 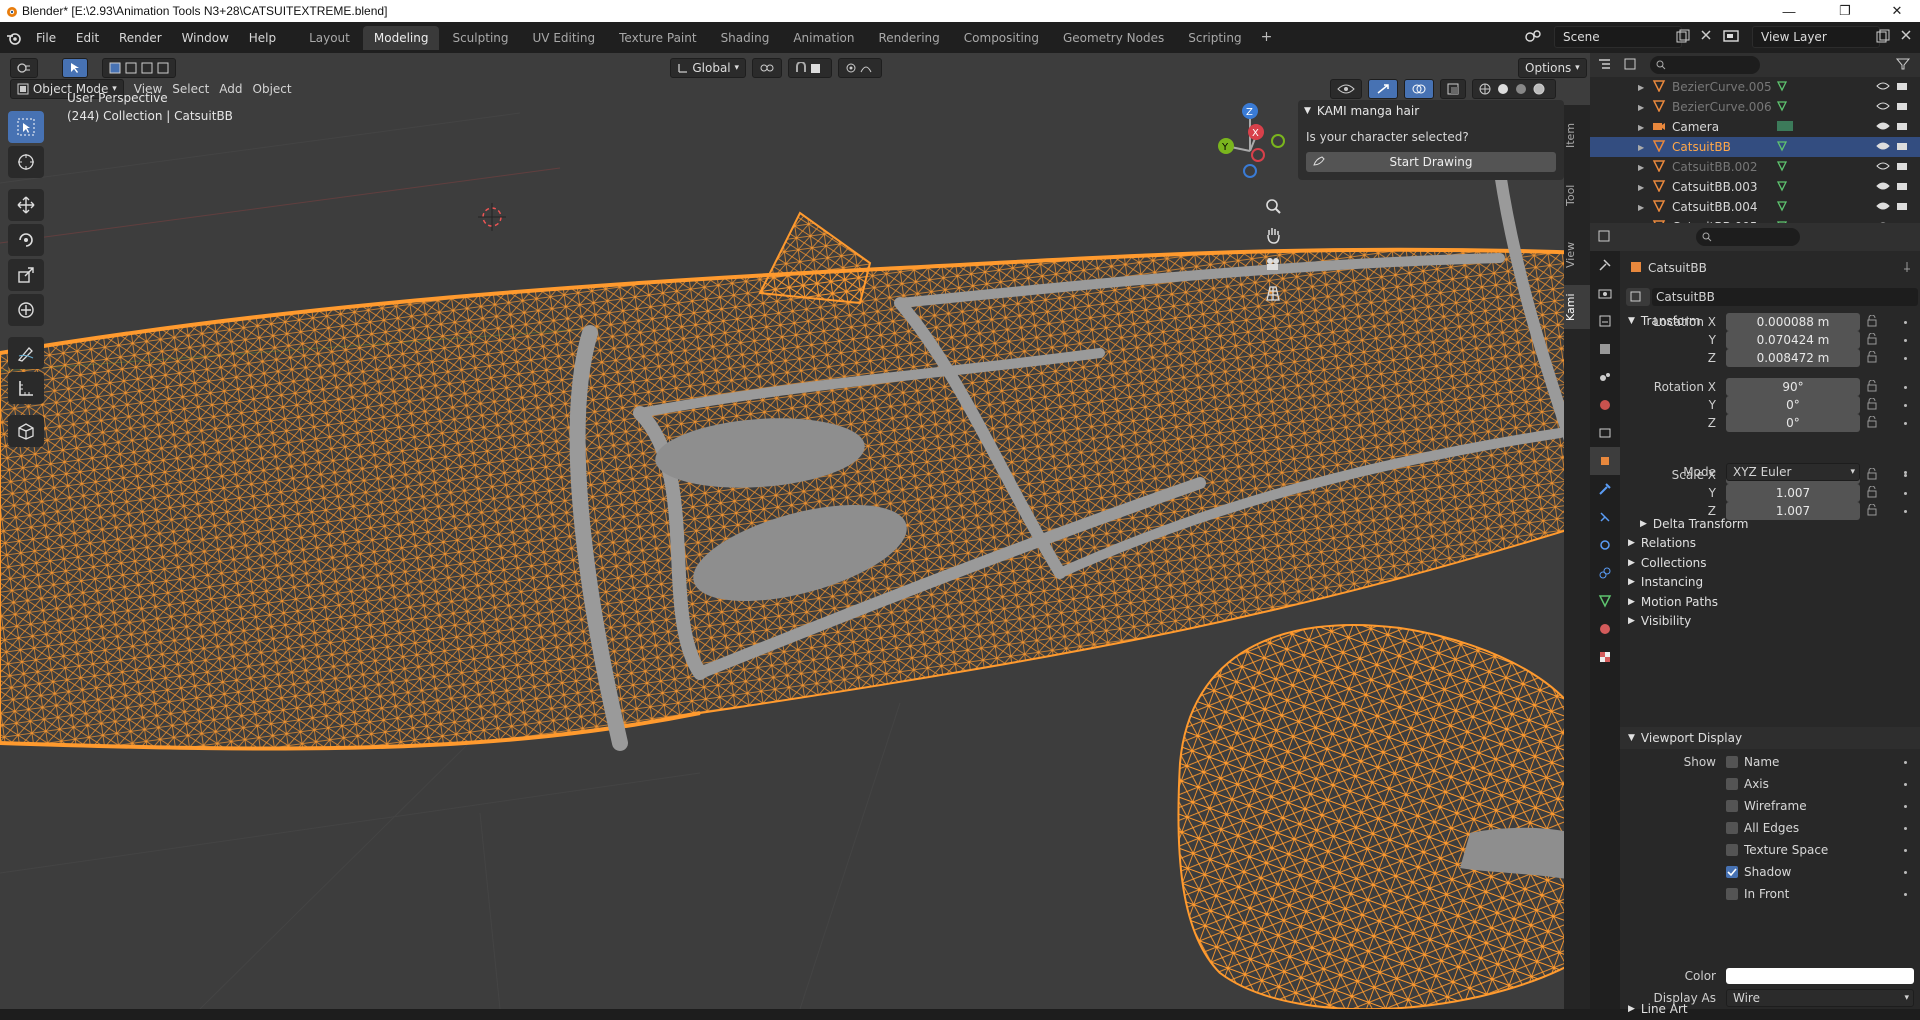 What do you see at coordinates (1605, 657) in the screenshot?
I see `texture-props-icon` at bounding box center [1605, 657].